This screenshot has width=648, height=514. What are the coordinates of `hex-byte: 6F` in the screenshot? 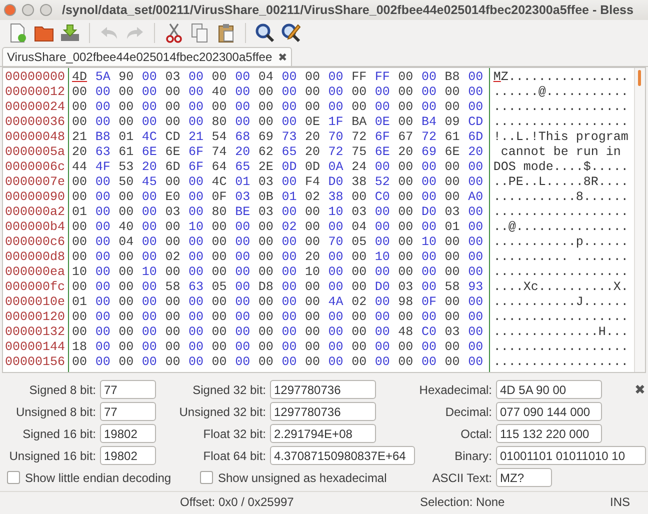 It's located at (196, 152).